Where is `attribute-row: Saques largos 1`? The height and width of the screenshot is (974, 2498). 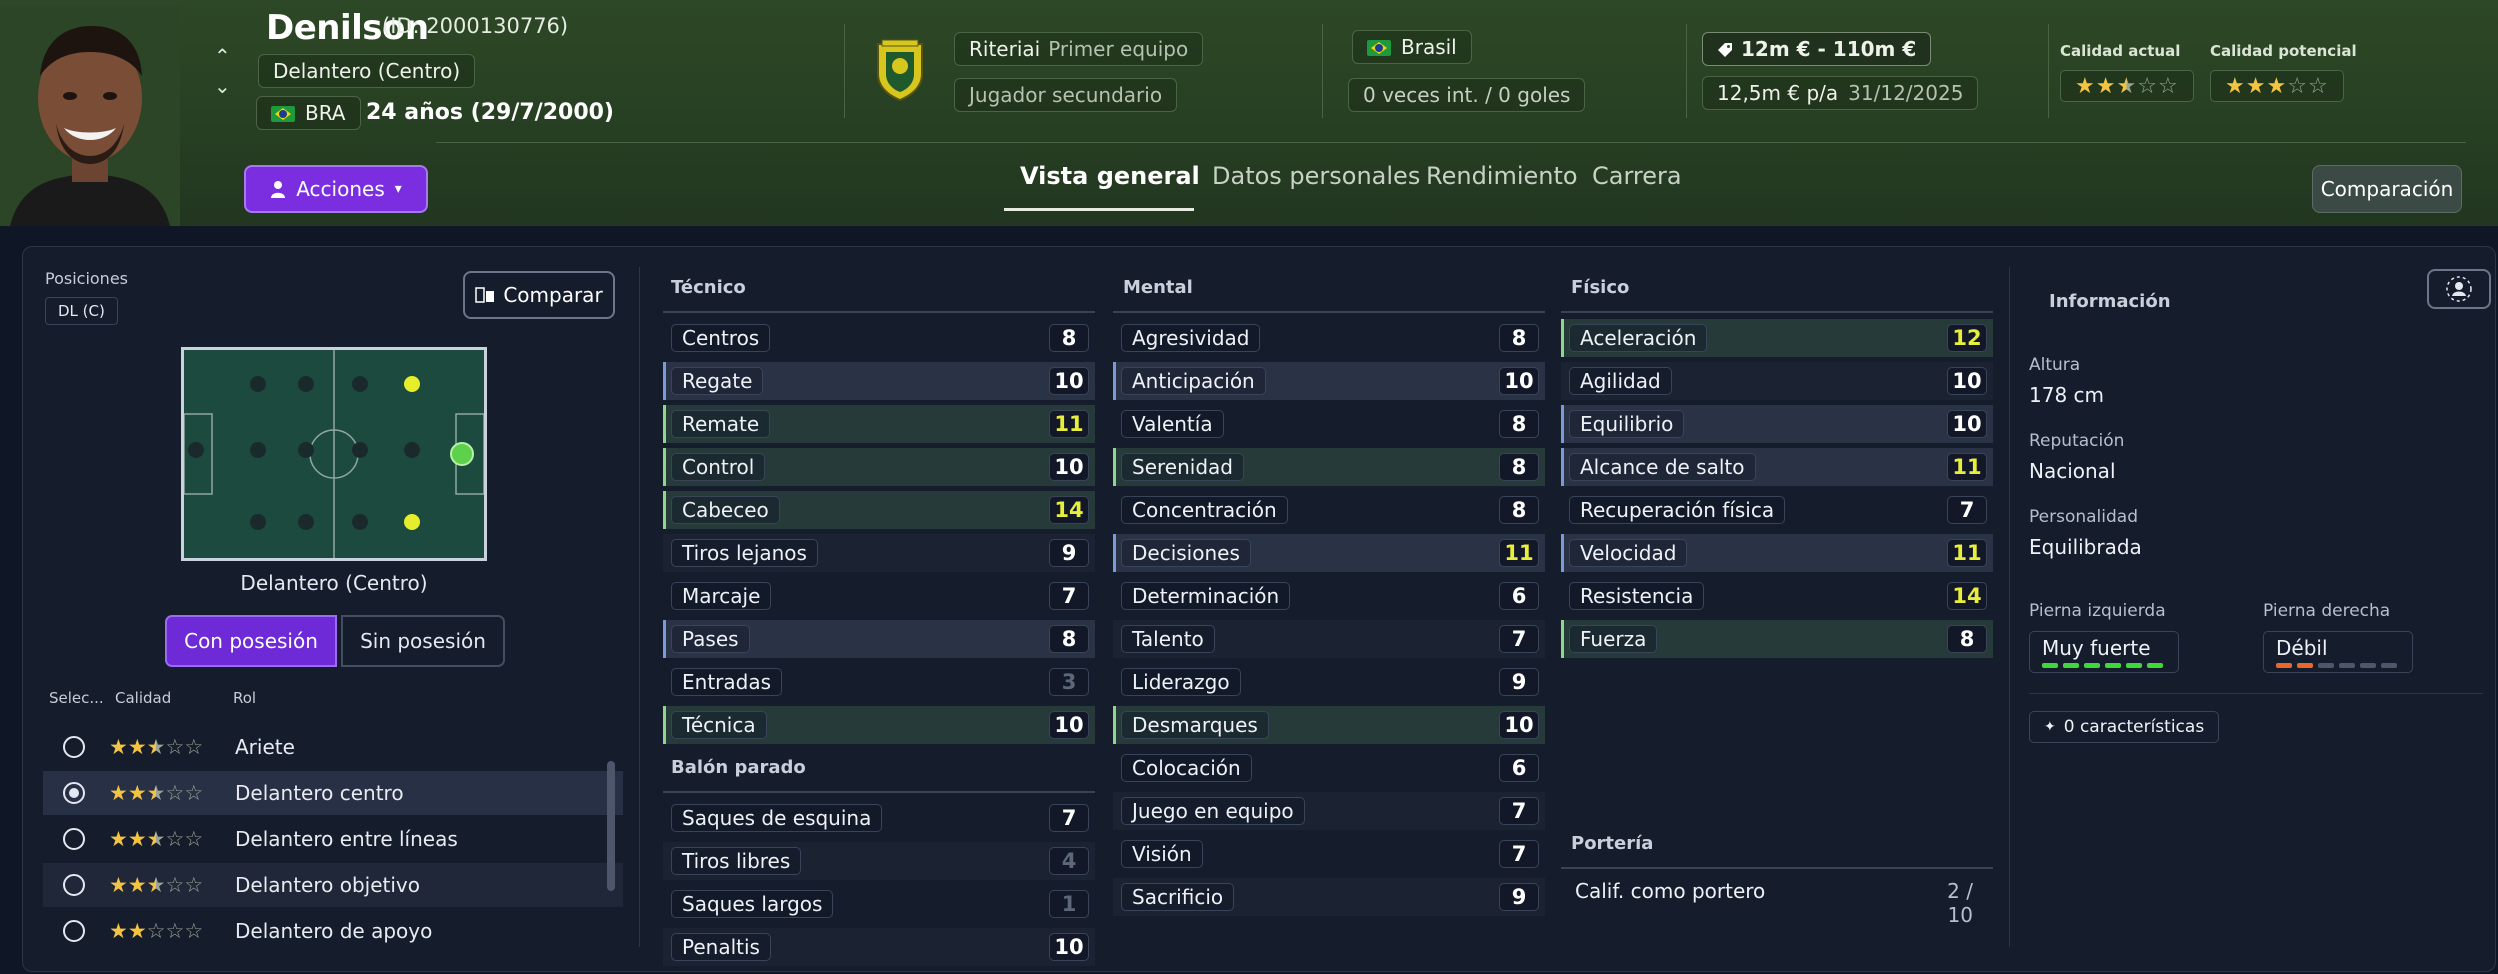 attribute-row: Saques largos 1 is located at coordinates (879, 904).